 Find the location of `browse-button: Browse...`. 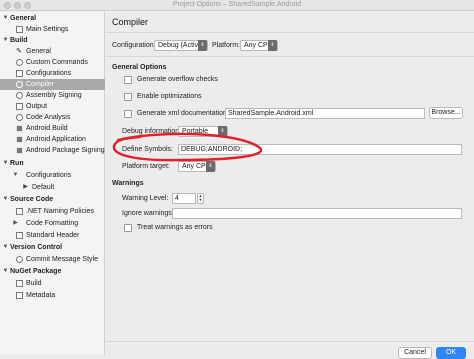

browse-button: Browse... is located at coordinates (446, 113).